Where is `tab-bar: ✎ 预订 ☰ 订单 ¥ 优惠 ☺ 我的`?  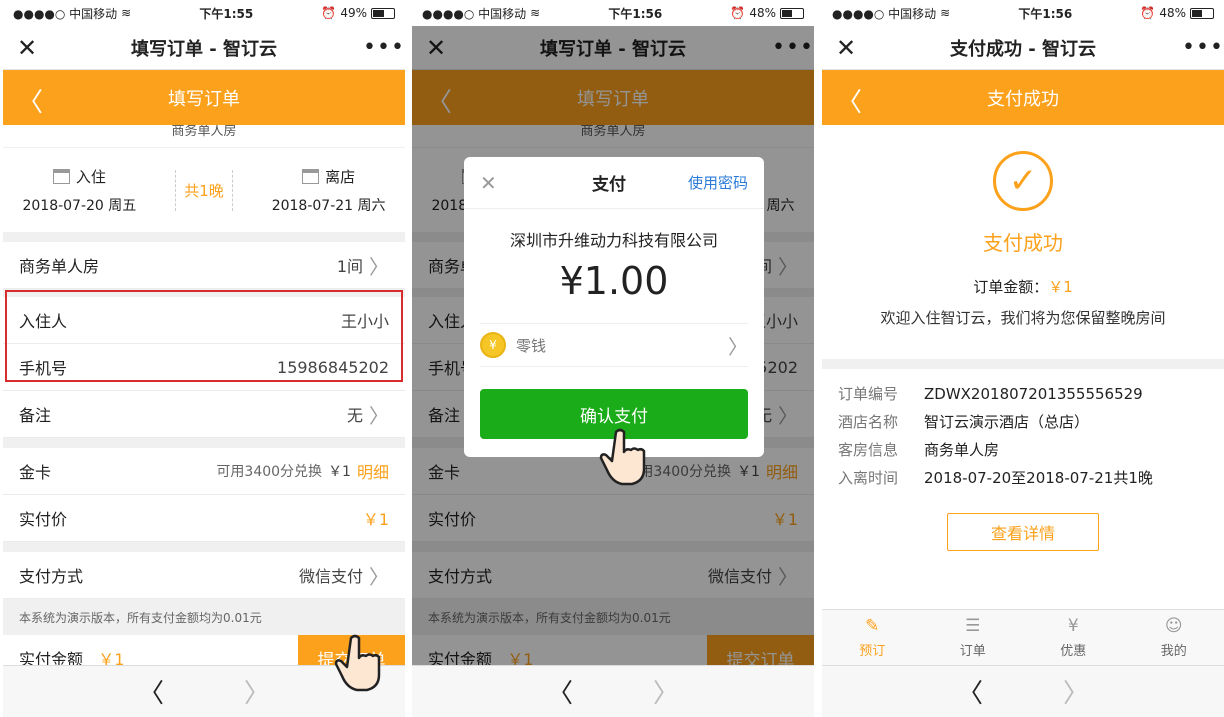 tab-bar: ✎ 预订 ☰ 订单 ¥ 优惠 ☺ 我的 is located at coordinates (1023, 637).